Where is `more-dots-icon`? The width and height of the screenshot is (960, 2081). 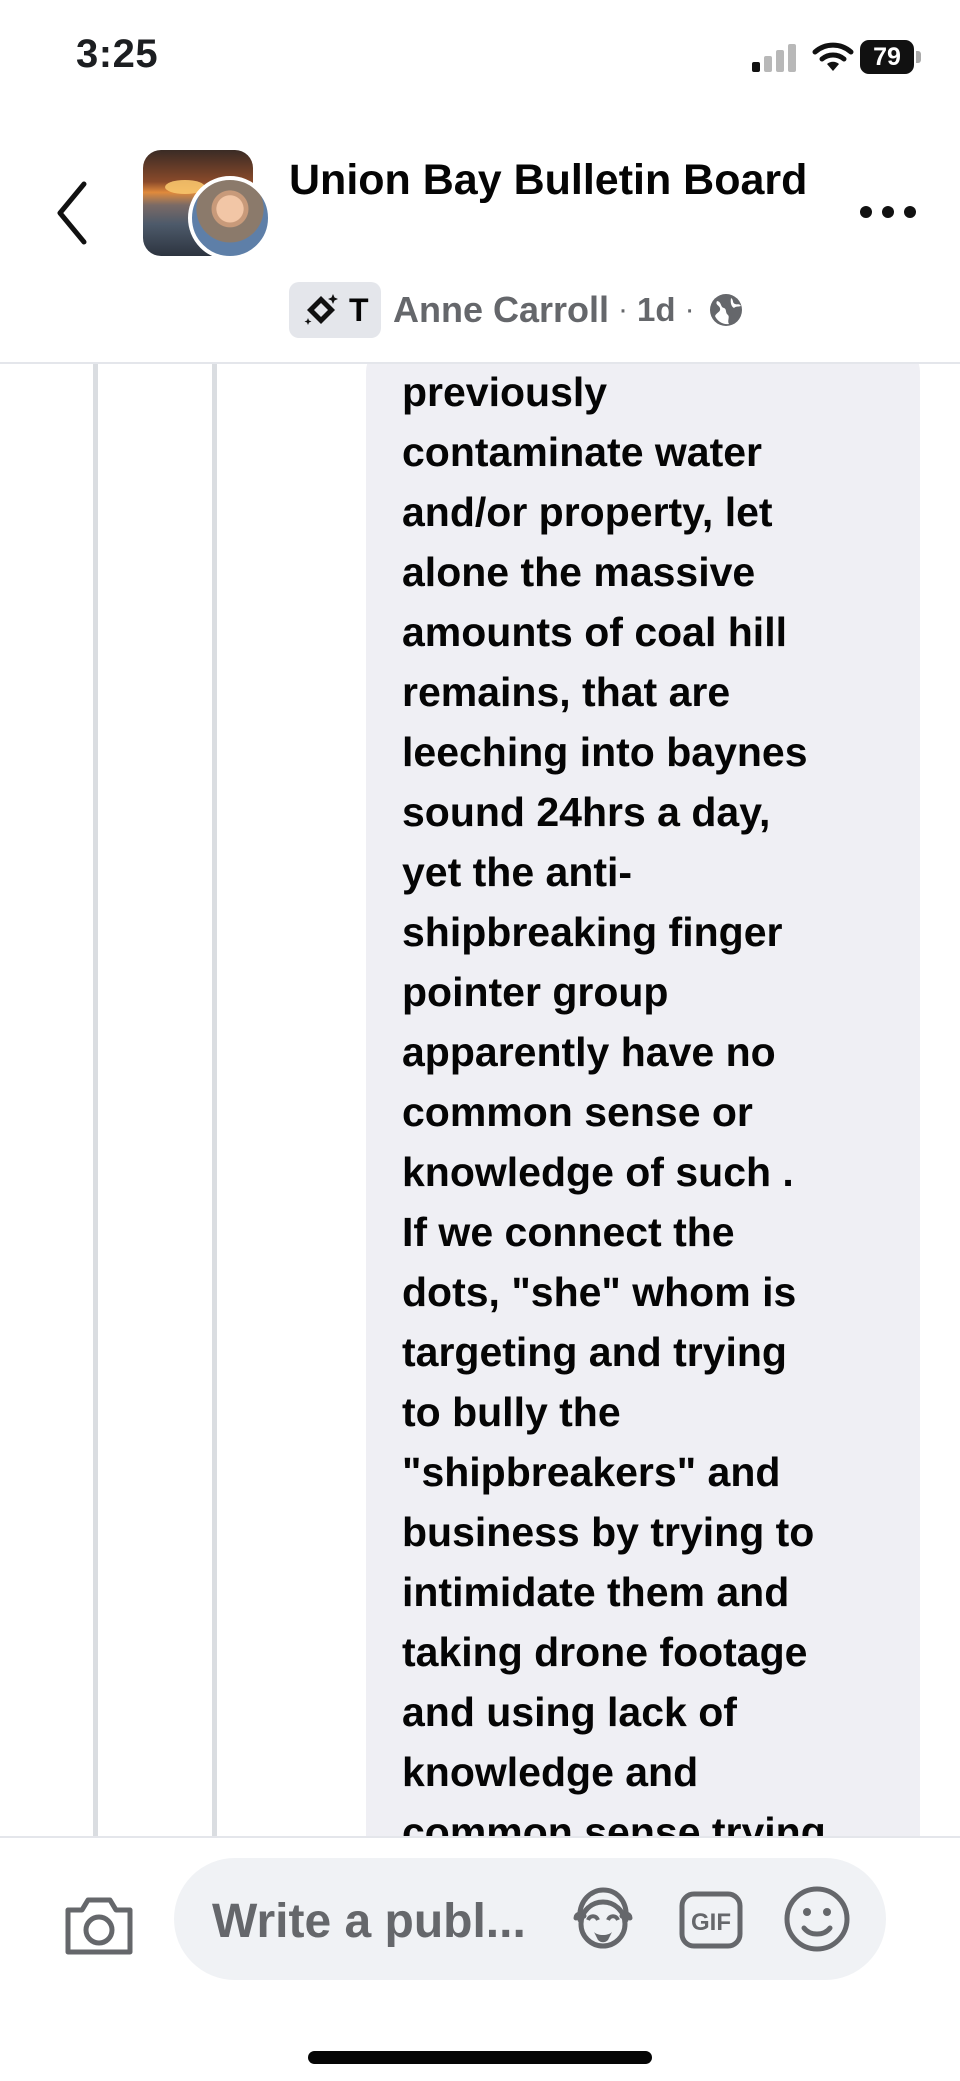 more-dots-icon is located at coordinates (888, 212).